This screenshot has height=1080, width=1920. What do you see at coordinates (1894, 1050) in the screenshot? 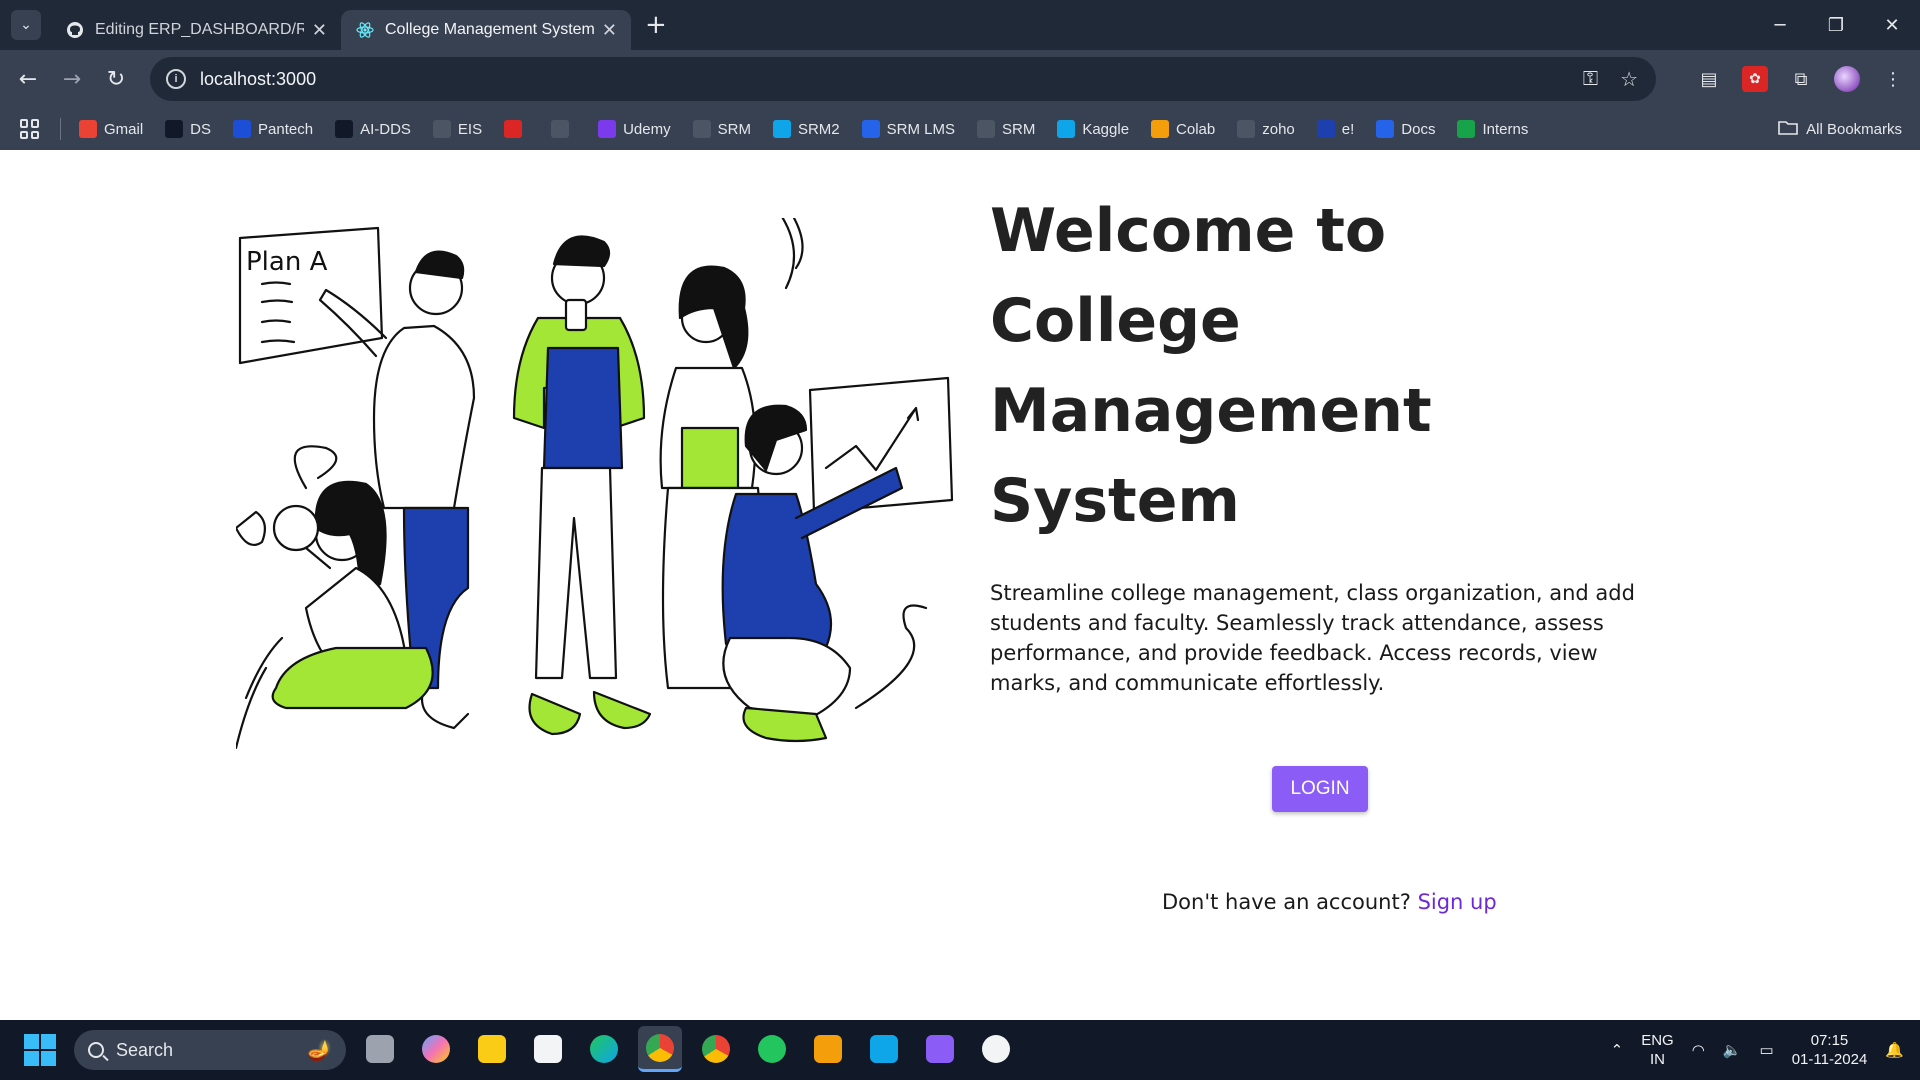
I see `notification-icon: 🔔` at bounding box center [1894, 1050].